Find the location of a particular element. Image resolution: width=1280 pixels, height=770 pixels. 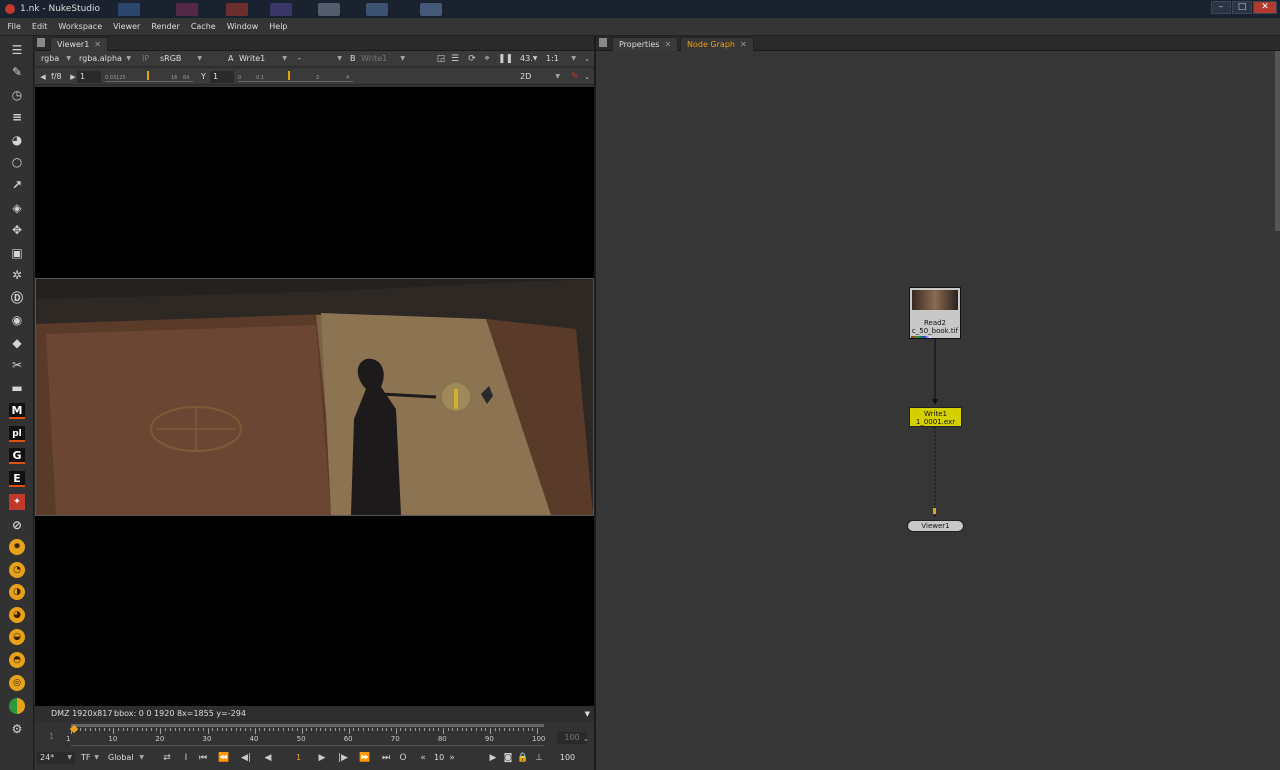

tab-node-graph: Node Graph ✕ is located at coordinates (717, 44).